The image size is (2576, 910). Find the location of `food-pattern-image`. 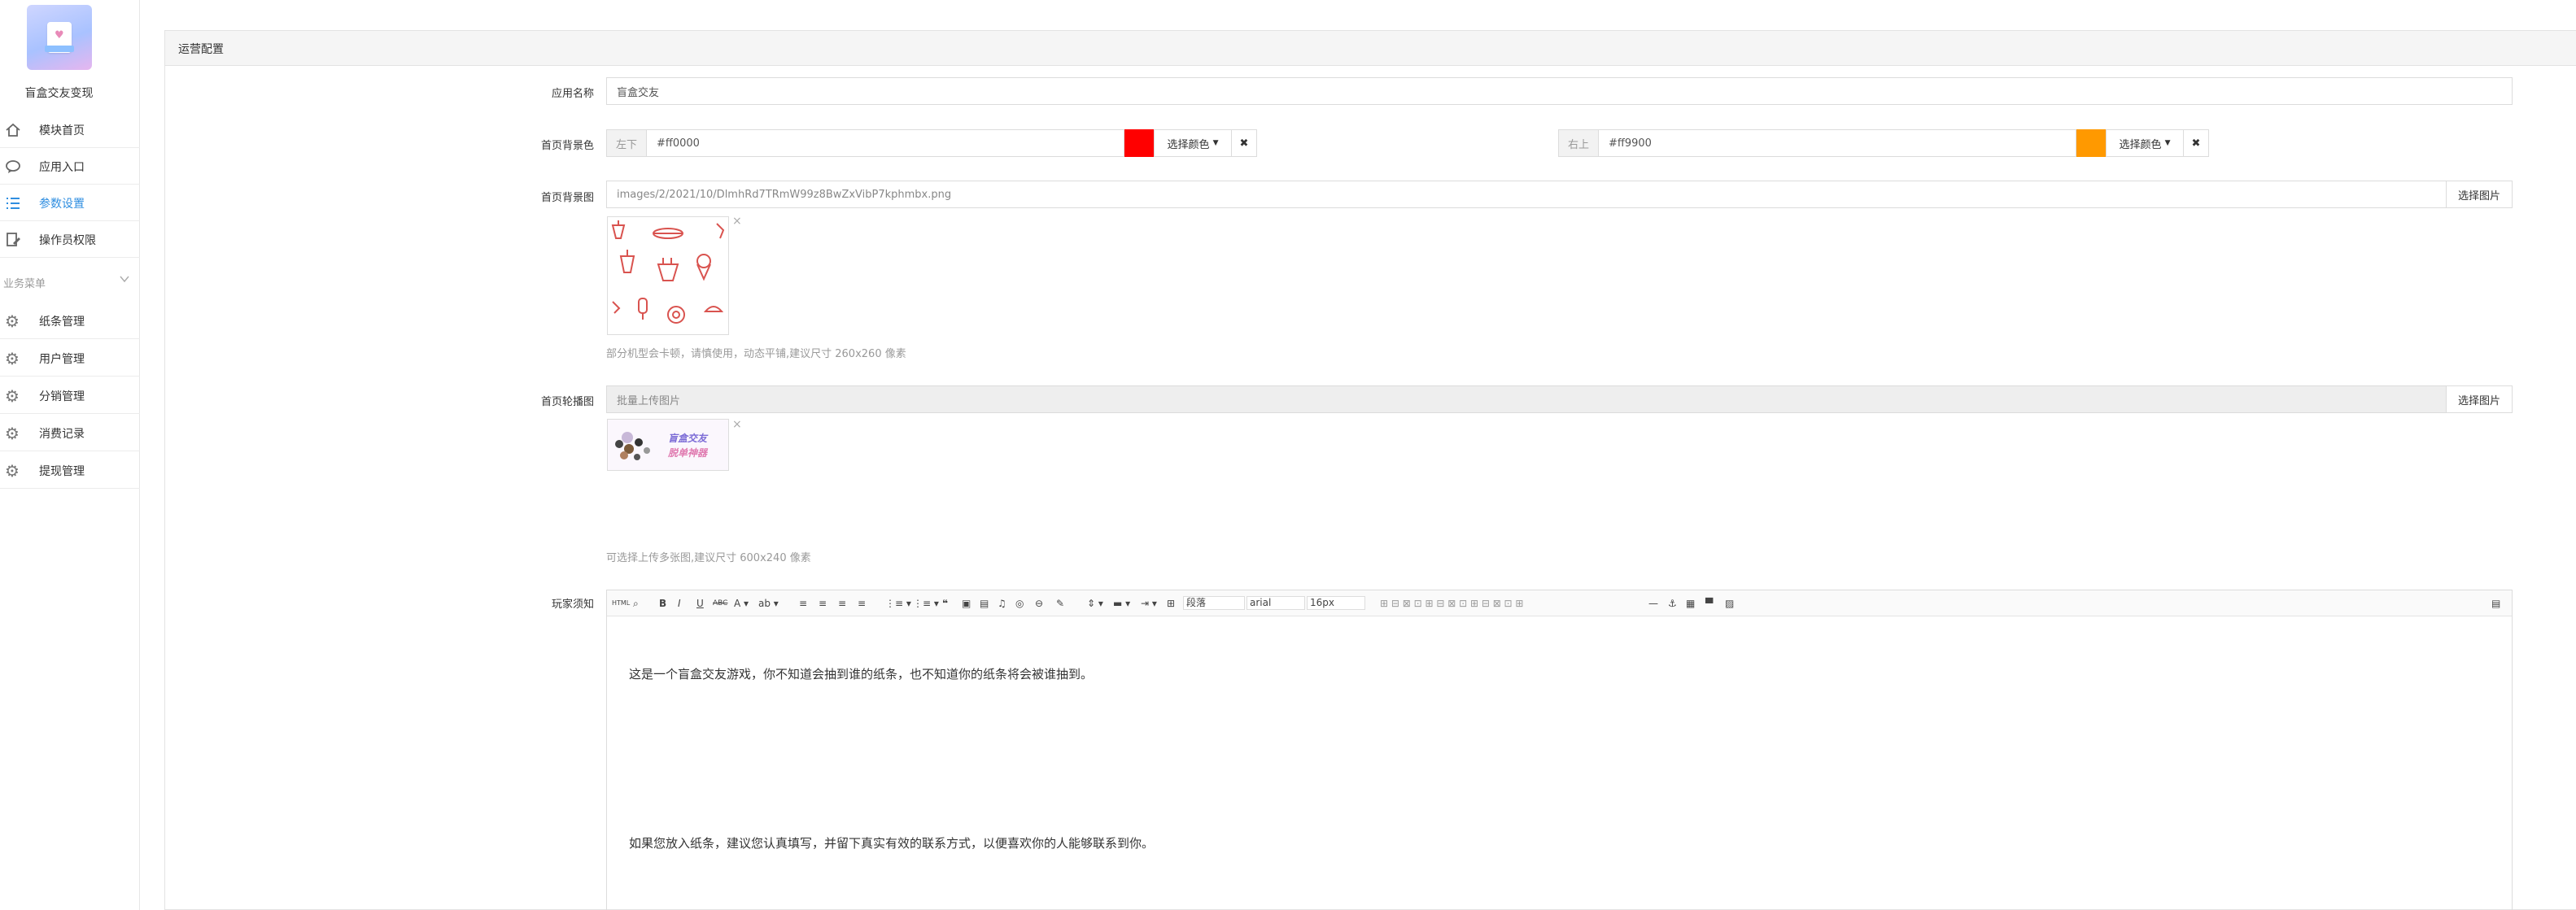

food-pattern-image is located at coordinates (668, 272).